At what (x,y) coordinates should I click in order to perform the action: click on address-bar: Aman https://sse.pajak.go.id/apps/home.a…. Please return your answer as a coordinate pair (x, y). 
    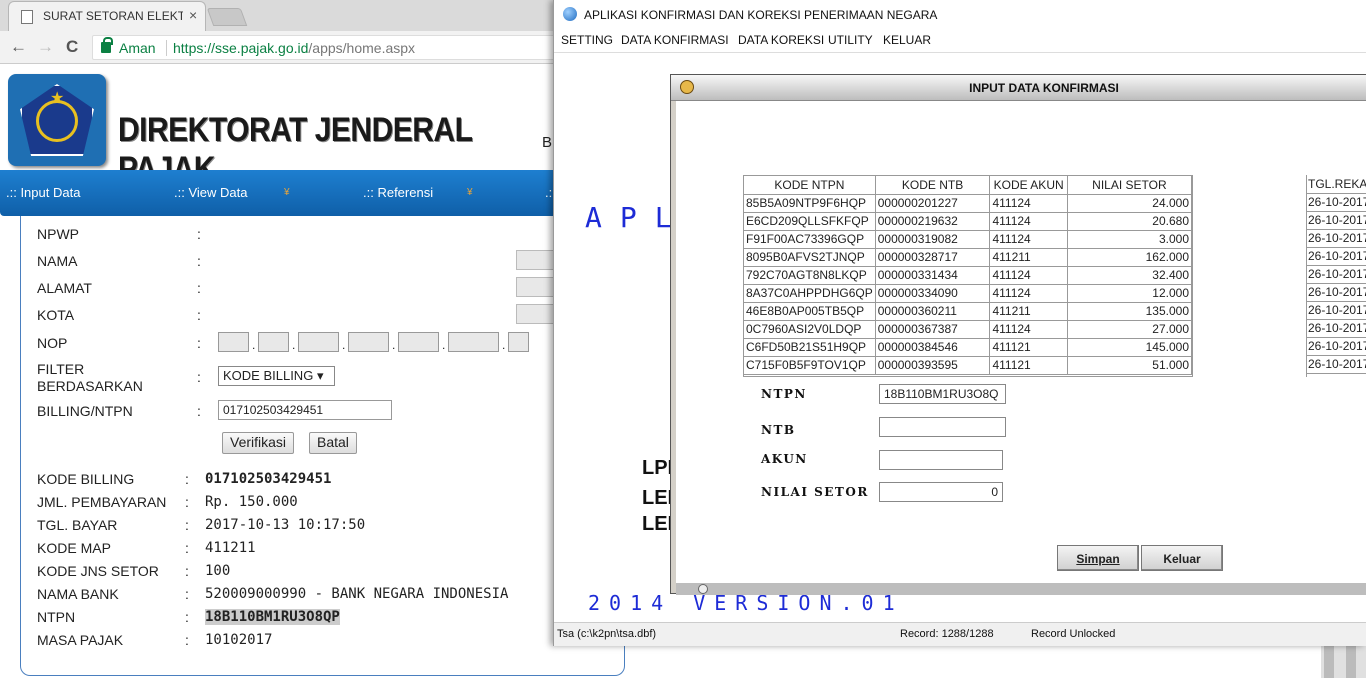
    Looking at the image, I should click on (327, 47).